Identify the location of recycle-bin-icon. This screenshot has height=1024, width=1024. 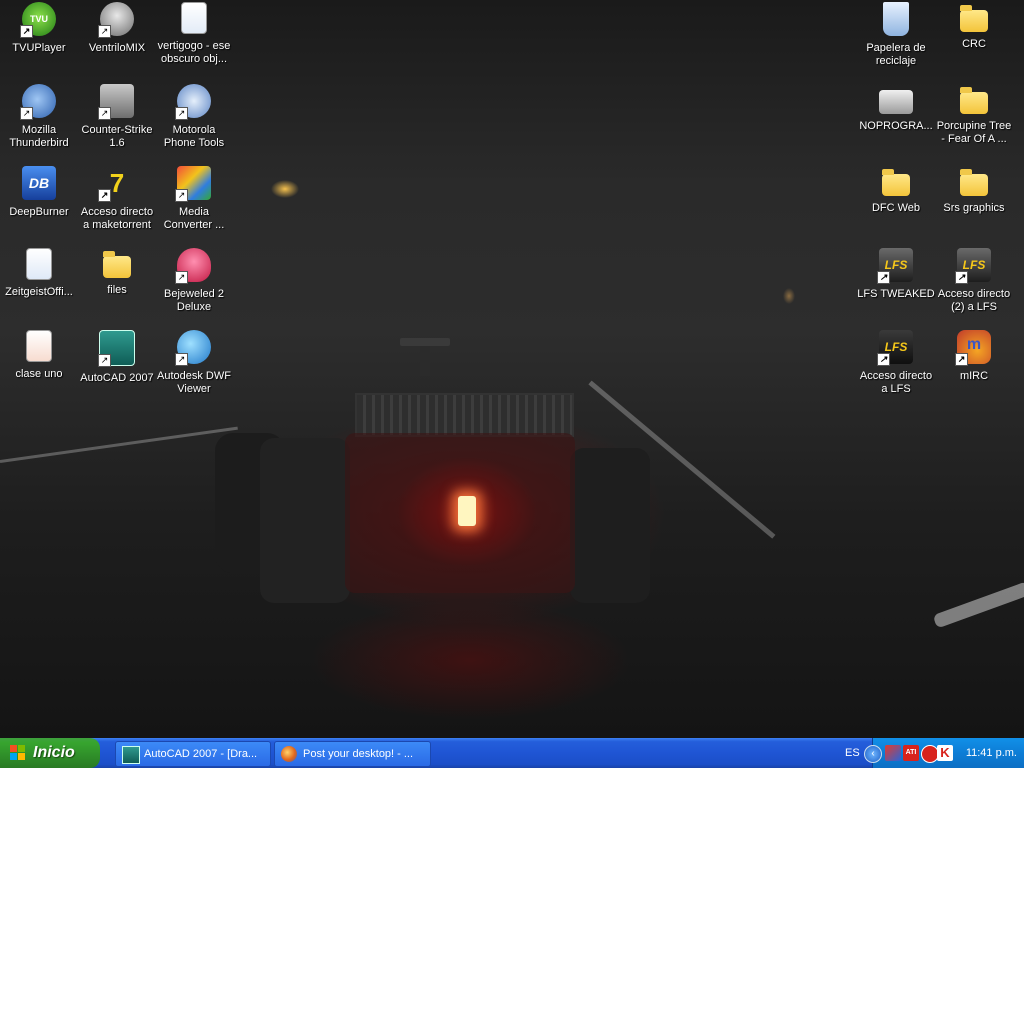
(896, 19).